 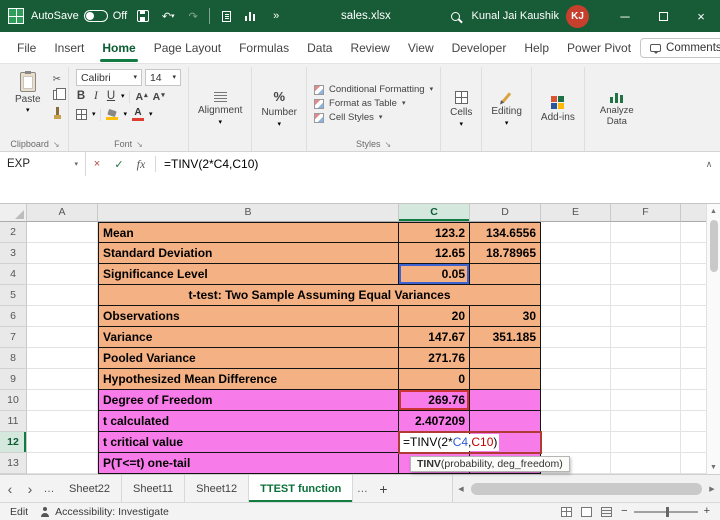 I want to click on save-button, so click(x=143, y=16).